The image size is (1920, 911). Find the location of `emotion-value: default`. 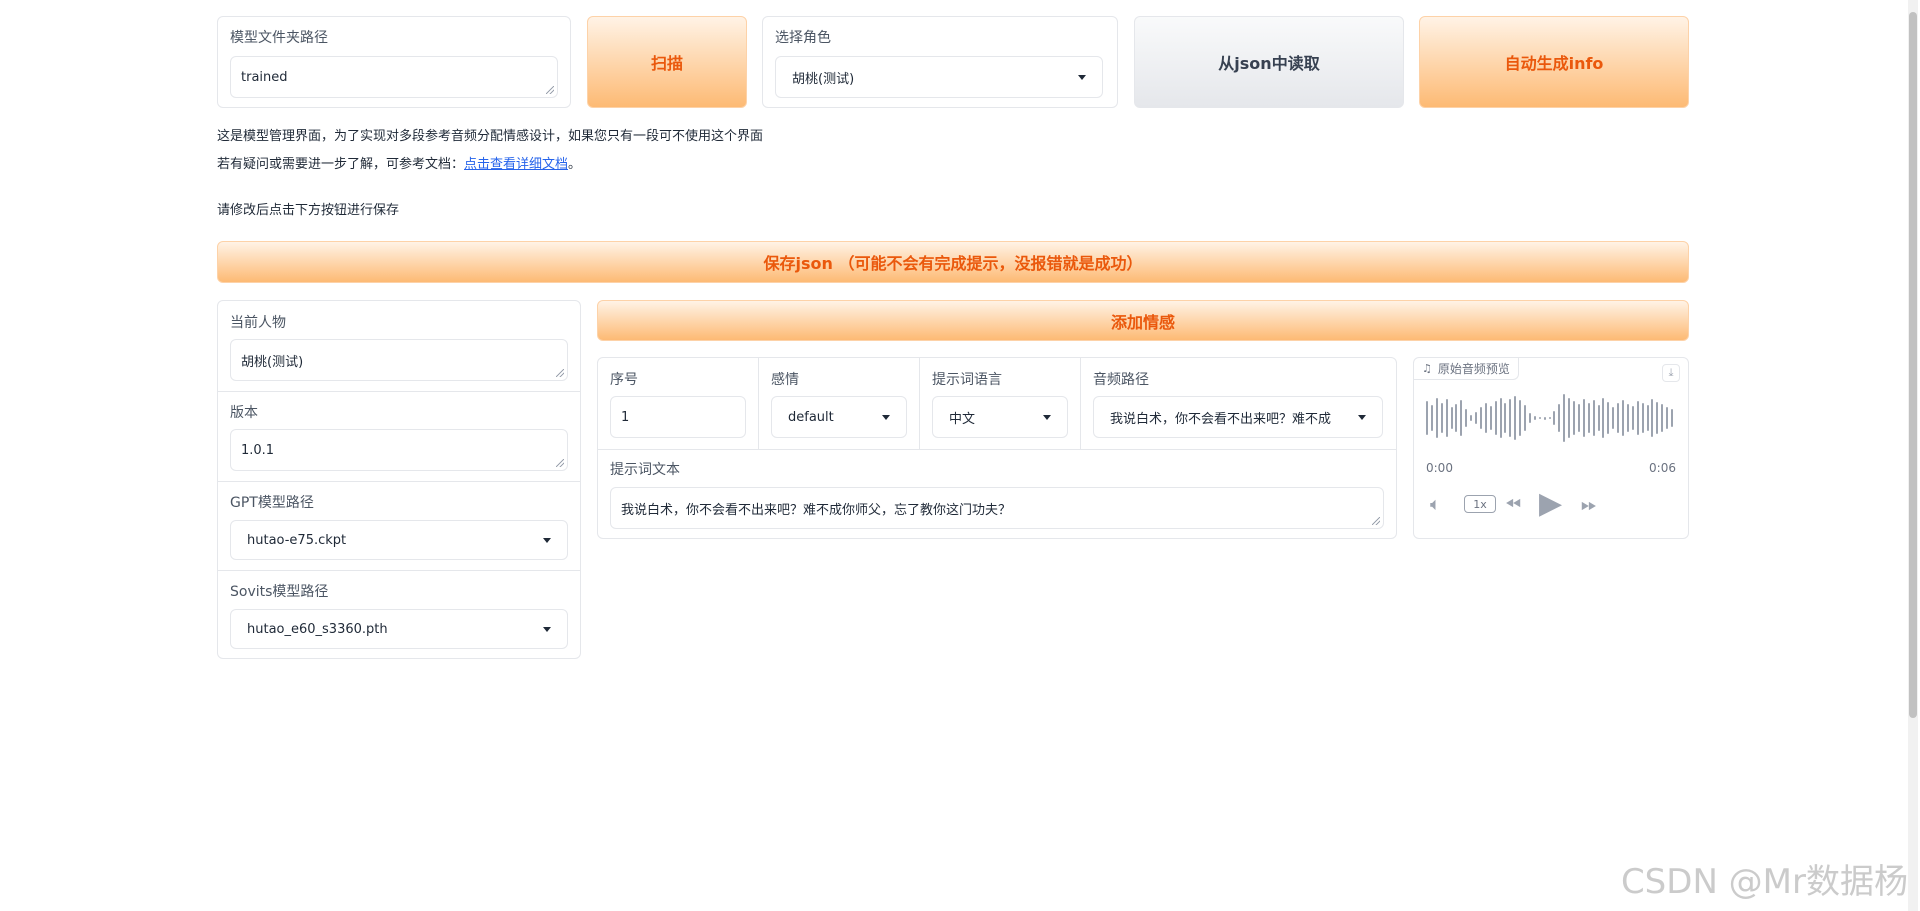

emotion-value: default is located at coordinates (811, 417).